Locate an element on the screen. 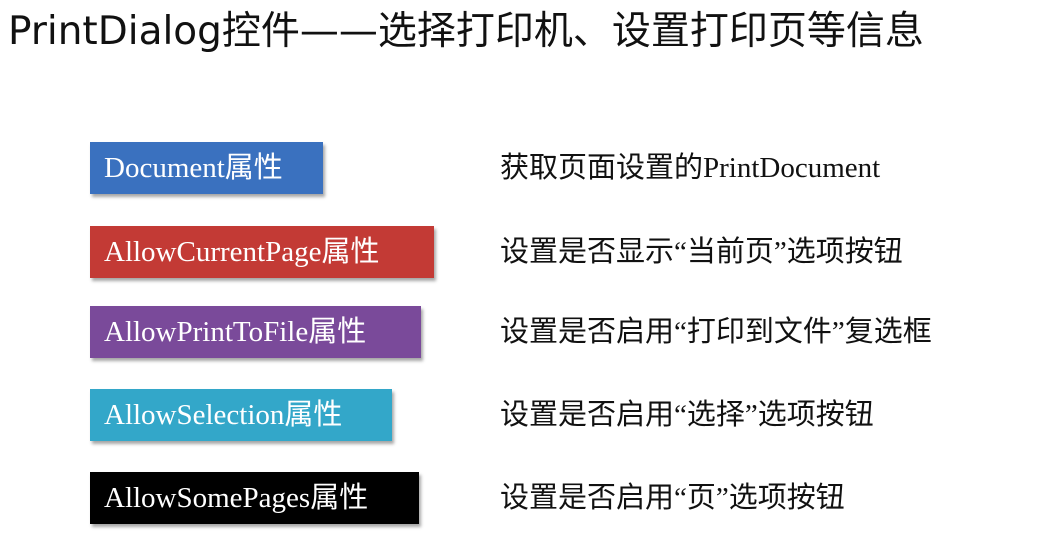  property-row-document: Document属性 获取页面设置的PrintDocument is located at coordinates (527, 172).